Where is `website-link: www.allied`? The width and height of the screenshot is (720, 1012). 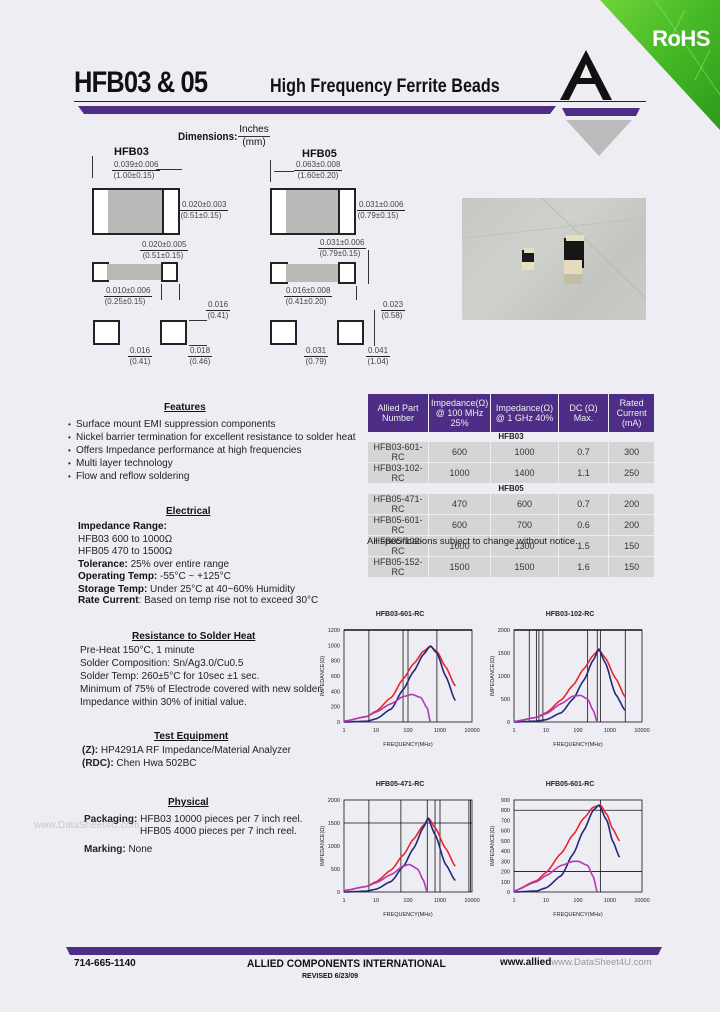
website-link: www.allied is located at coordinates (525, 962).